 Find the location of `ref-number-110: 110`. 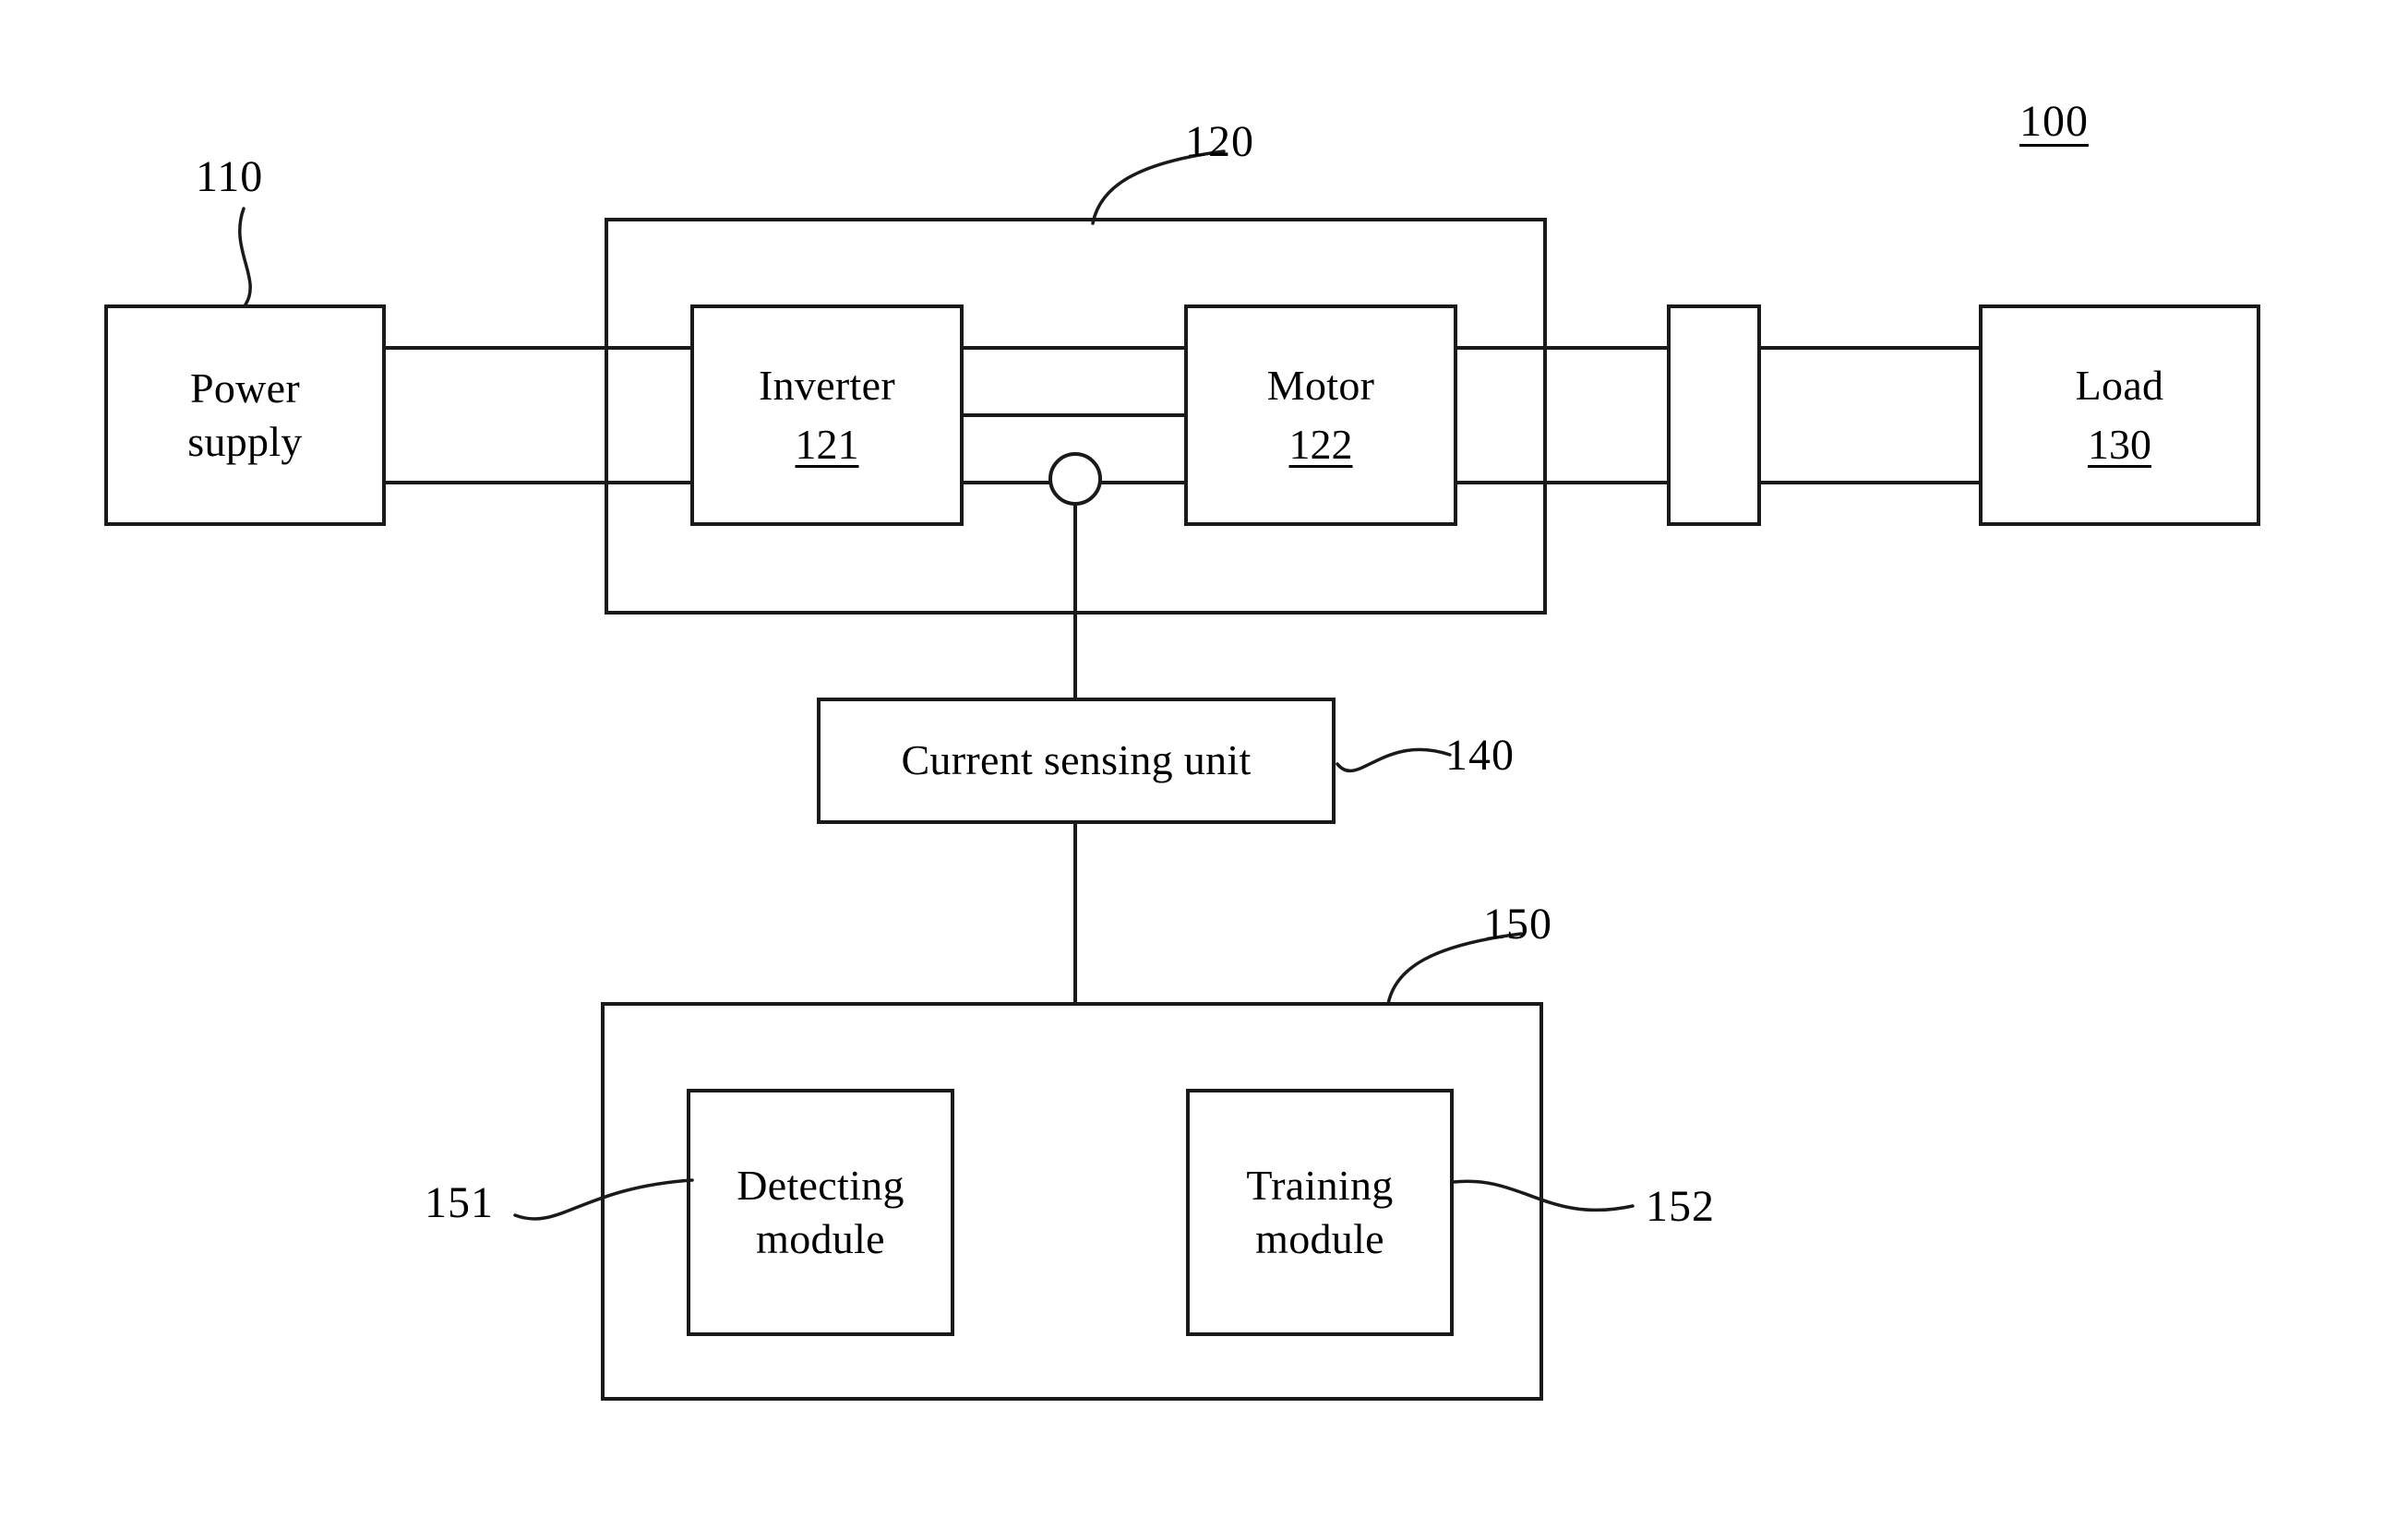

ref-number-110: 110 is located at coordinates (230, 176).